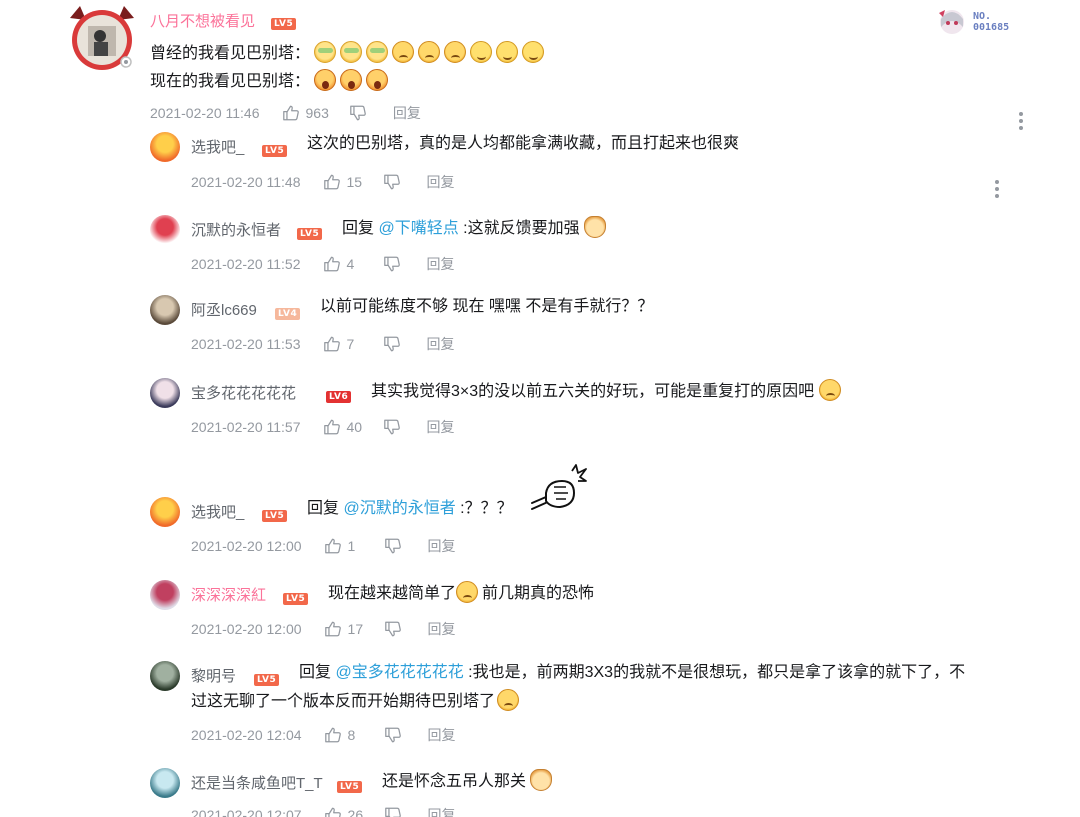 The image size is (1080, 817). Describe the element at coordinates (271, 81) in the screenshot. I see `main-comment-line2: 现在的我看见巴别塔：` at that location.